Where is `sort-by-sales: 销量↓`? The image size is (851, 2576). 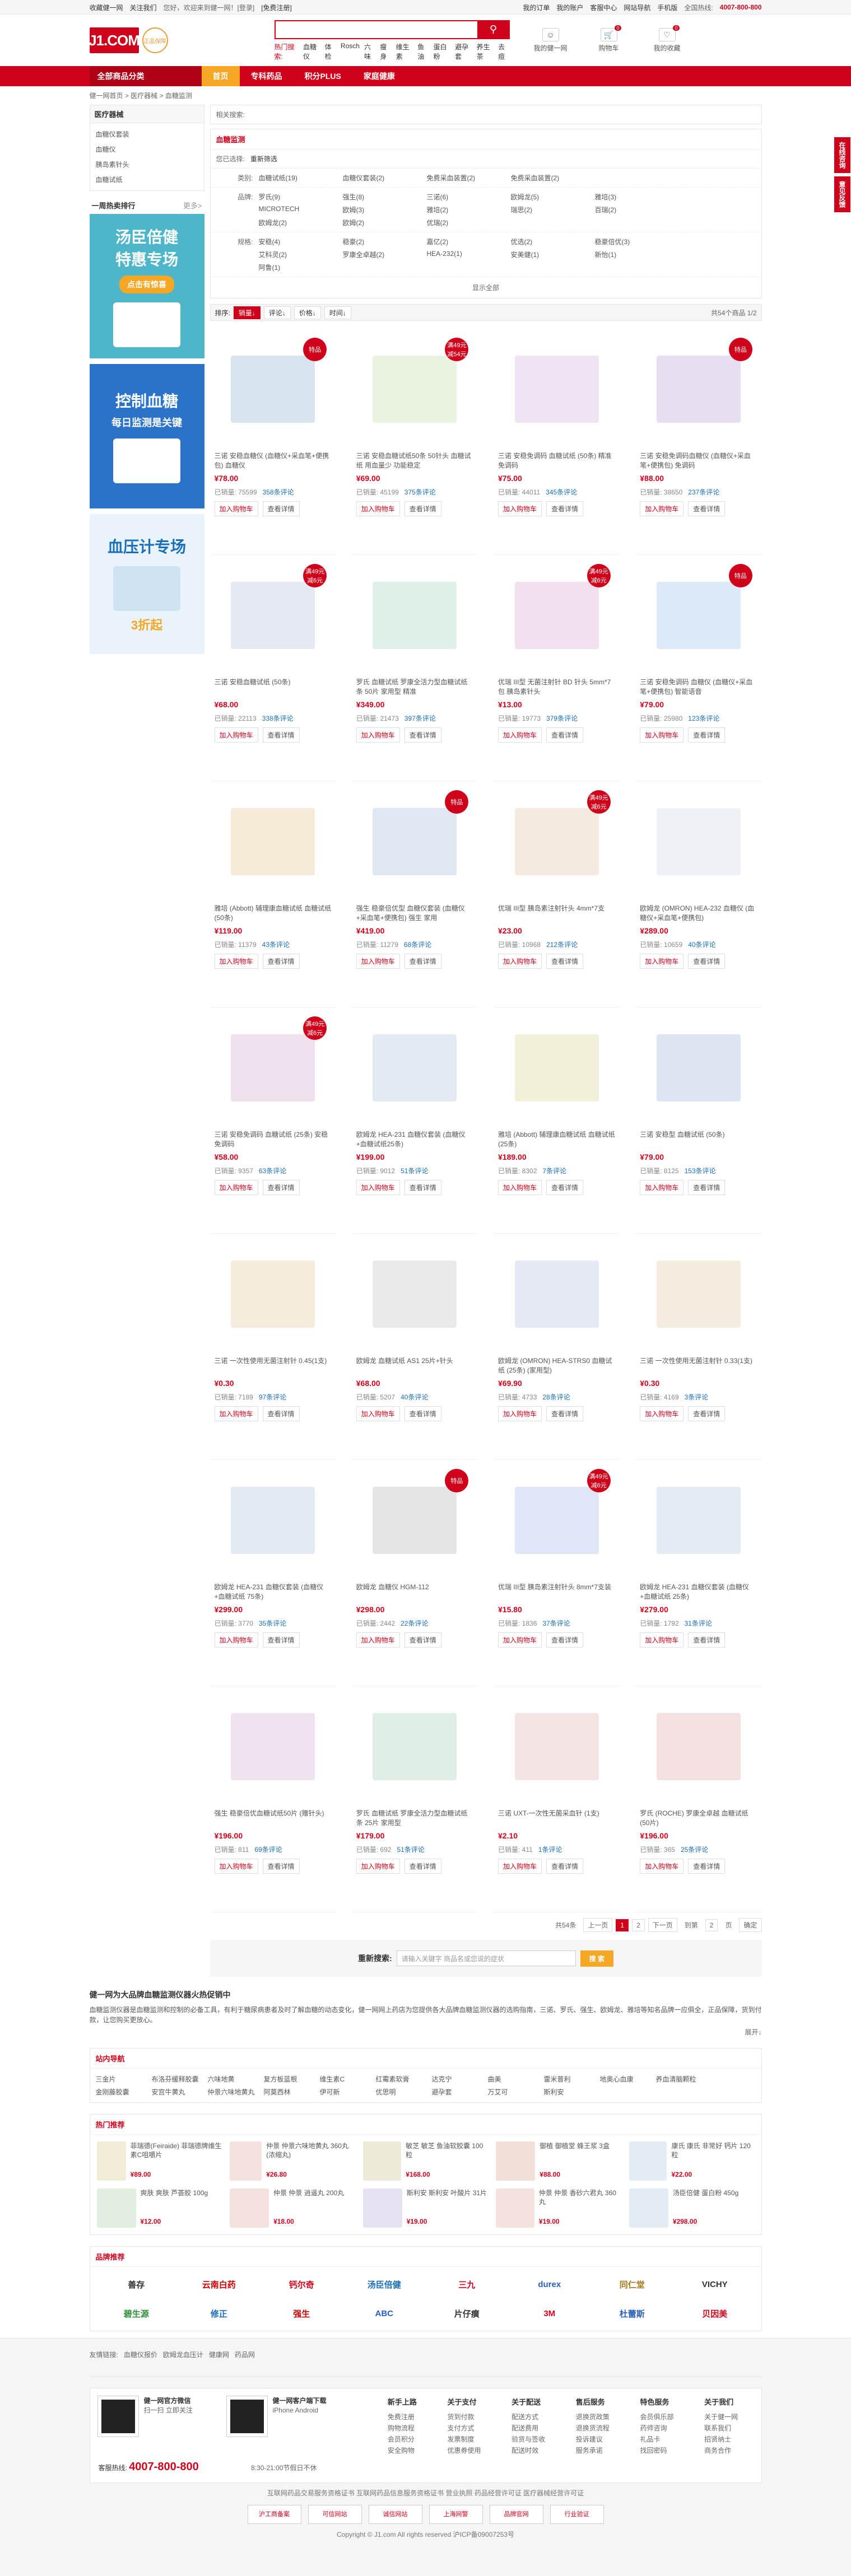 sort-by-sales: 销量↓ is located at coordinates (247, 313).